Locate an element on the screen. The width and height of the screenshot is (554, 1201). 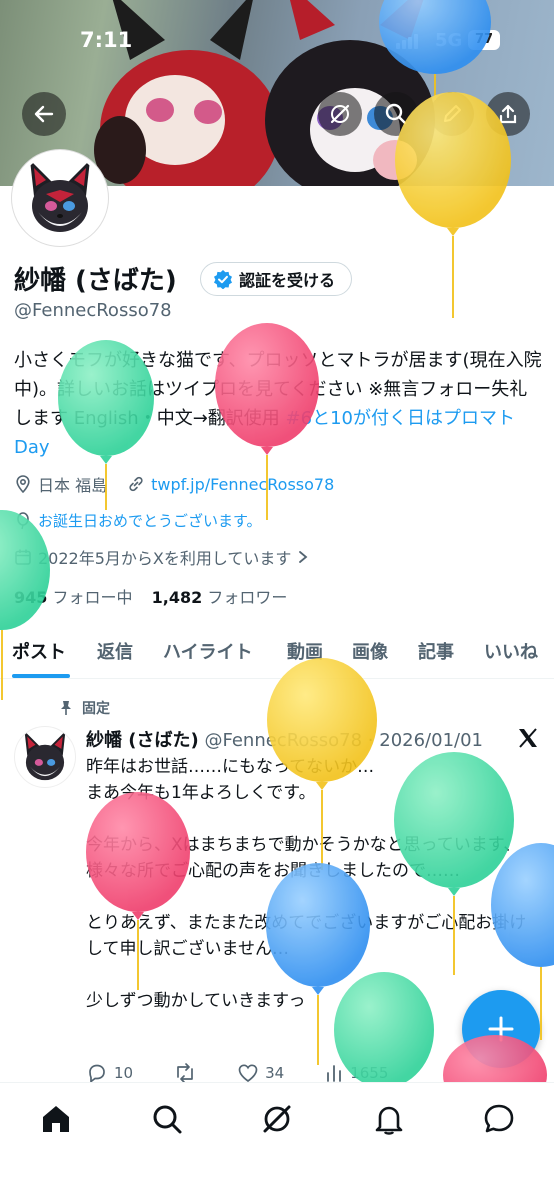
reply-button: 10 is located at coordinates (109, 1073).